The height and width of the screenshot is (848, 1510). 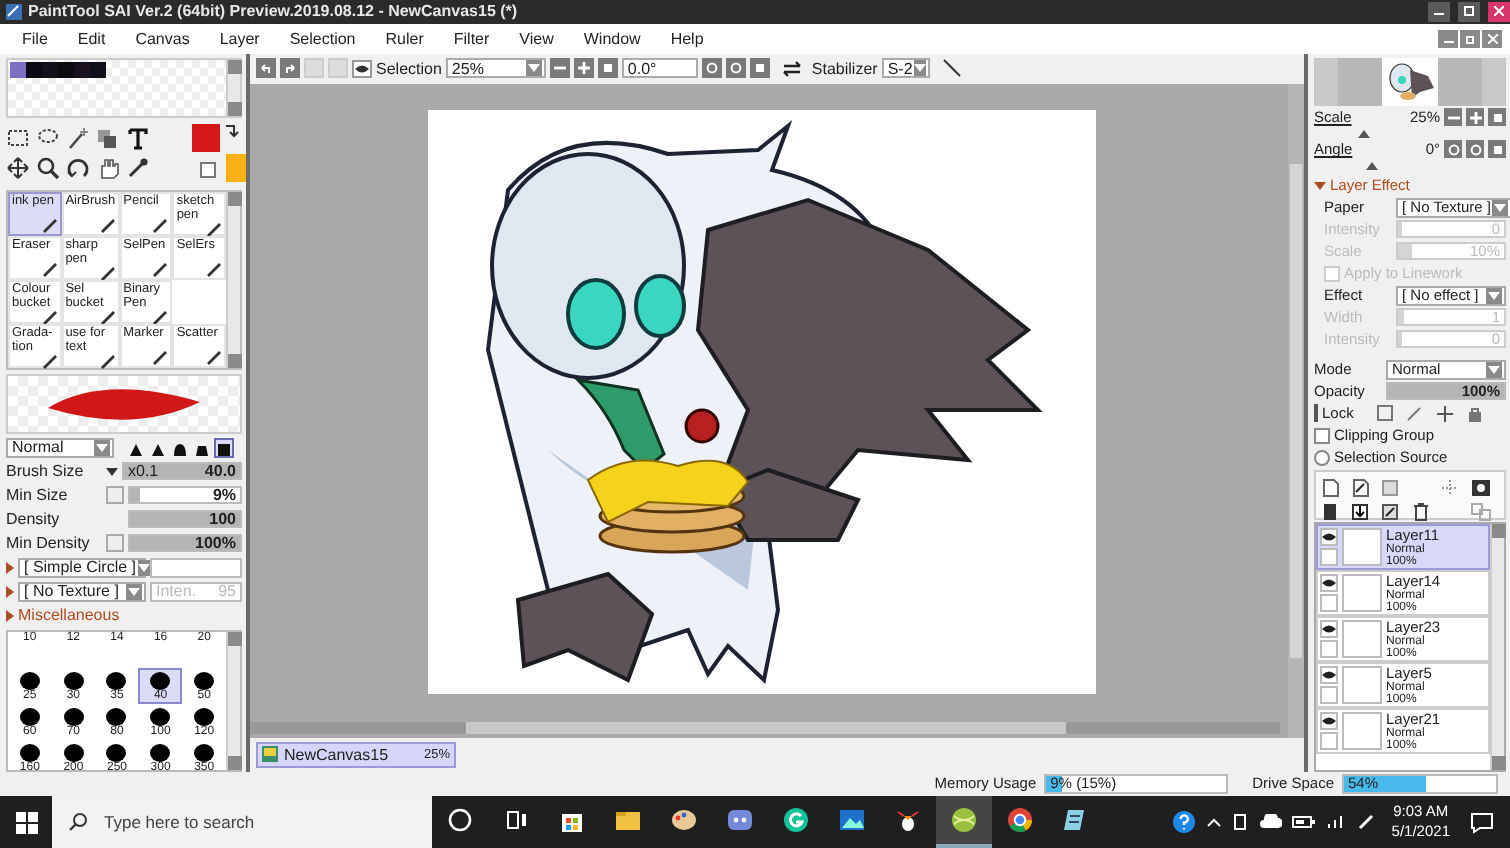 I want to click on foreground-color, so click(x=206, y=137).